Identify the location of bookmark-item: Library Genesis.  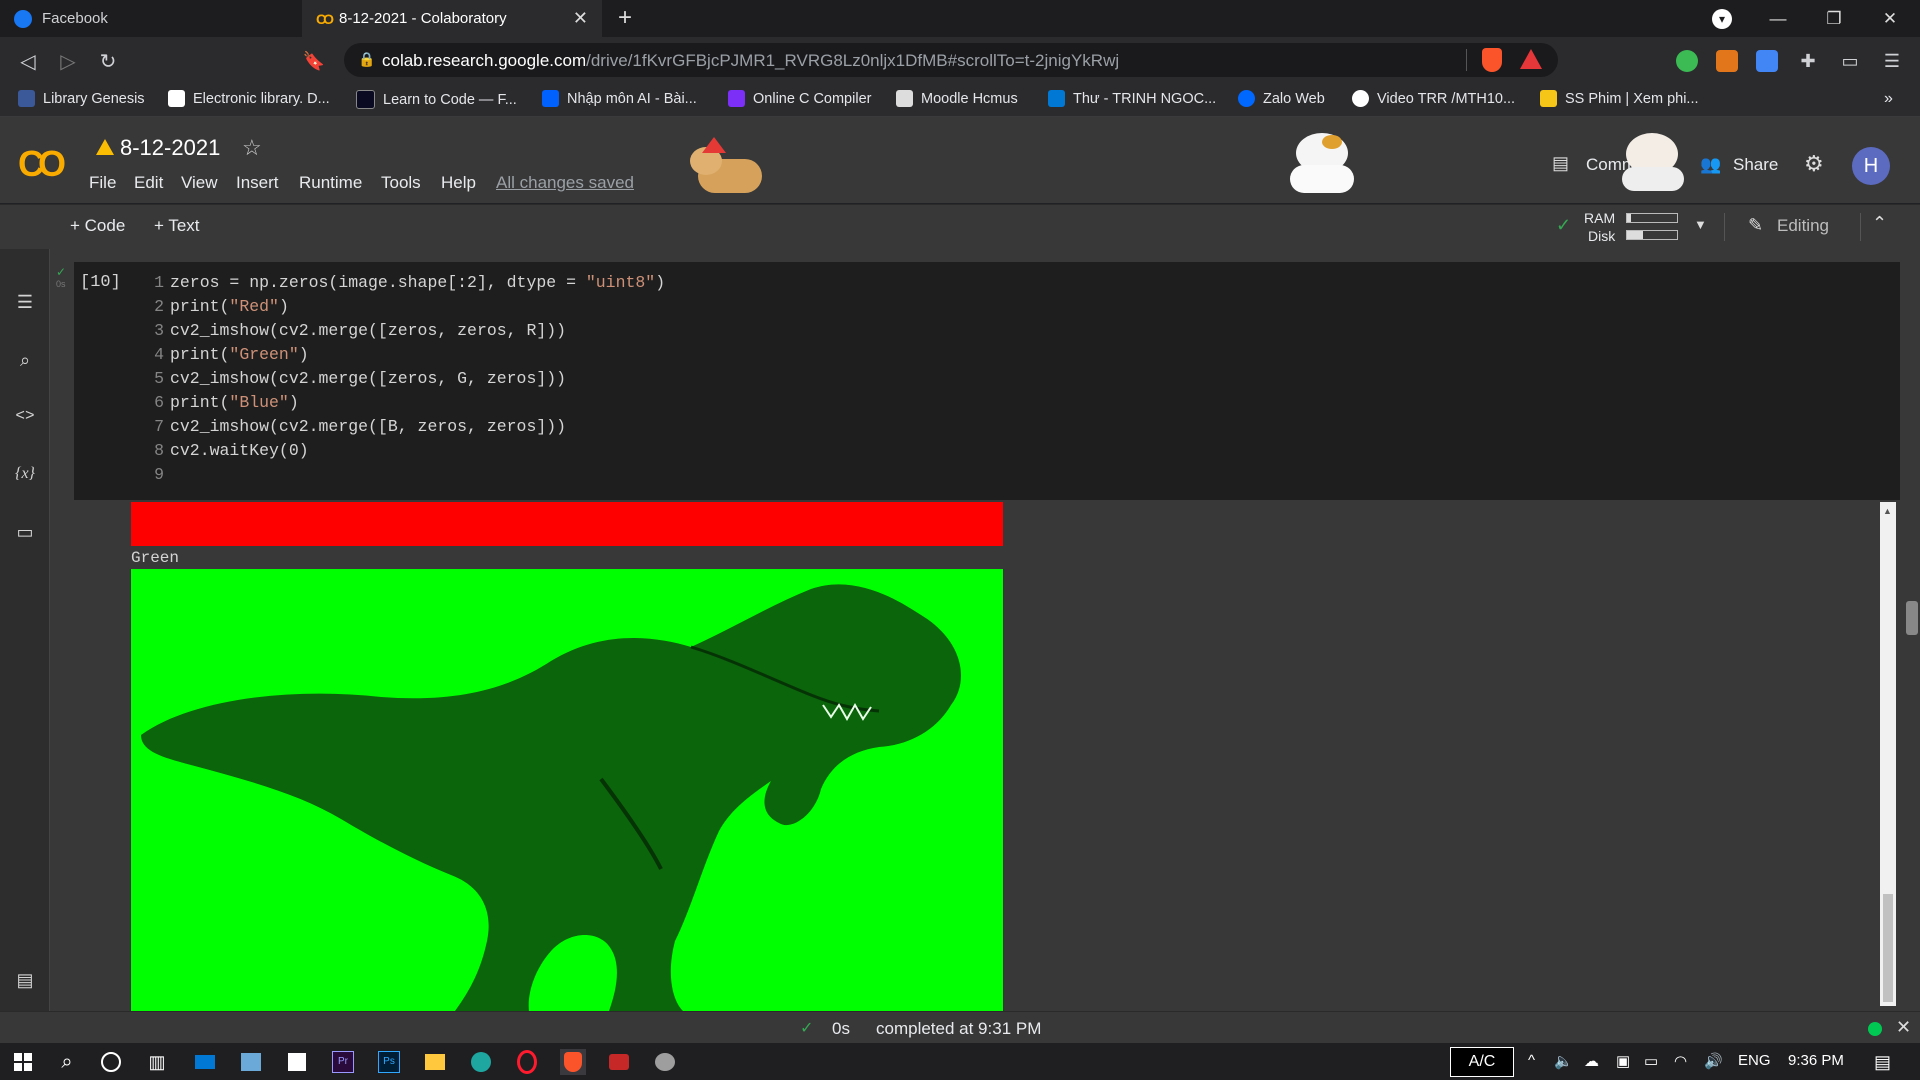
(81, 98).